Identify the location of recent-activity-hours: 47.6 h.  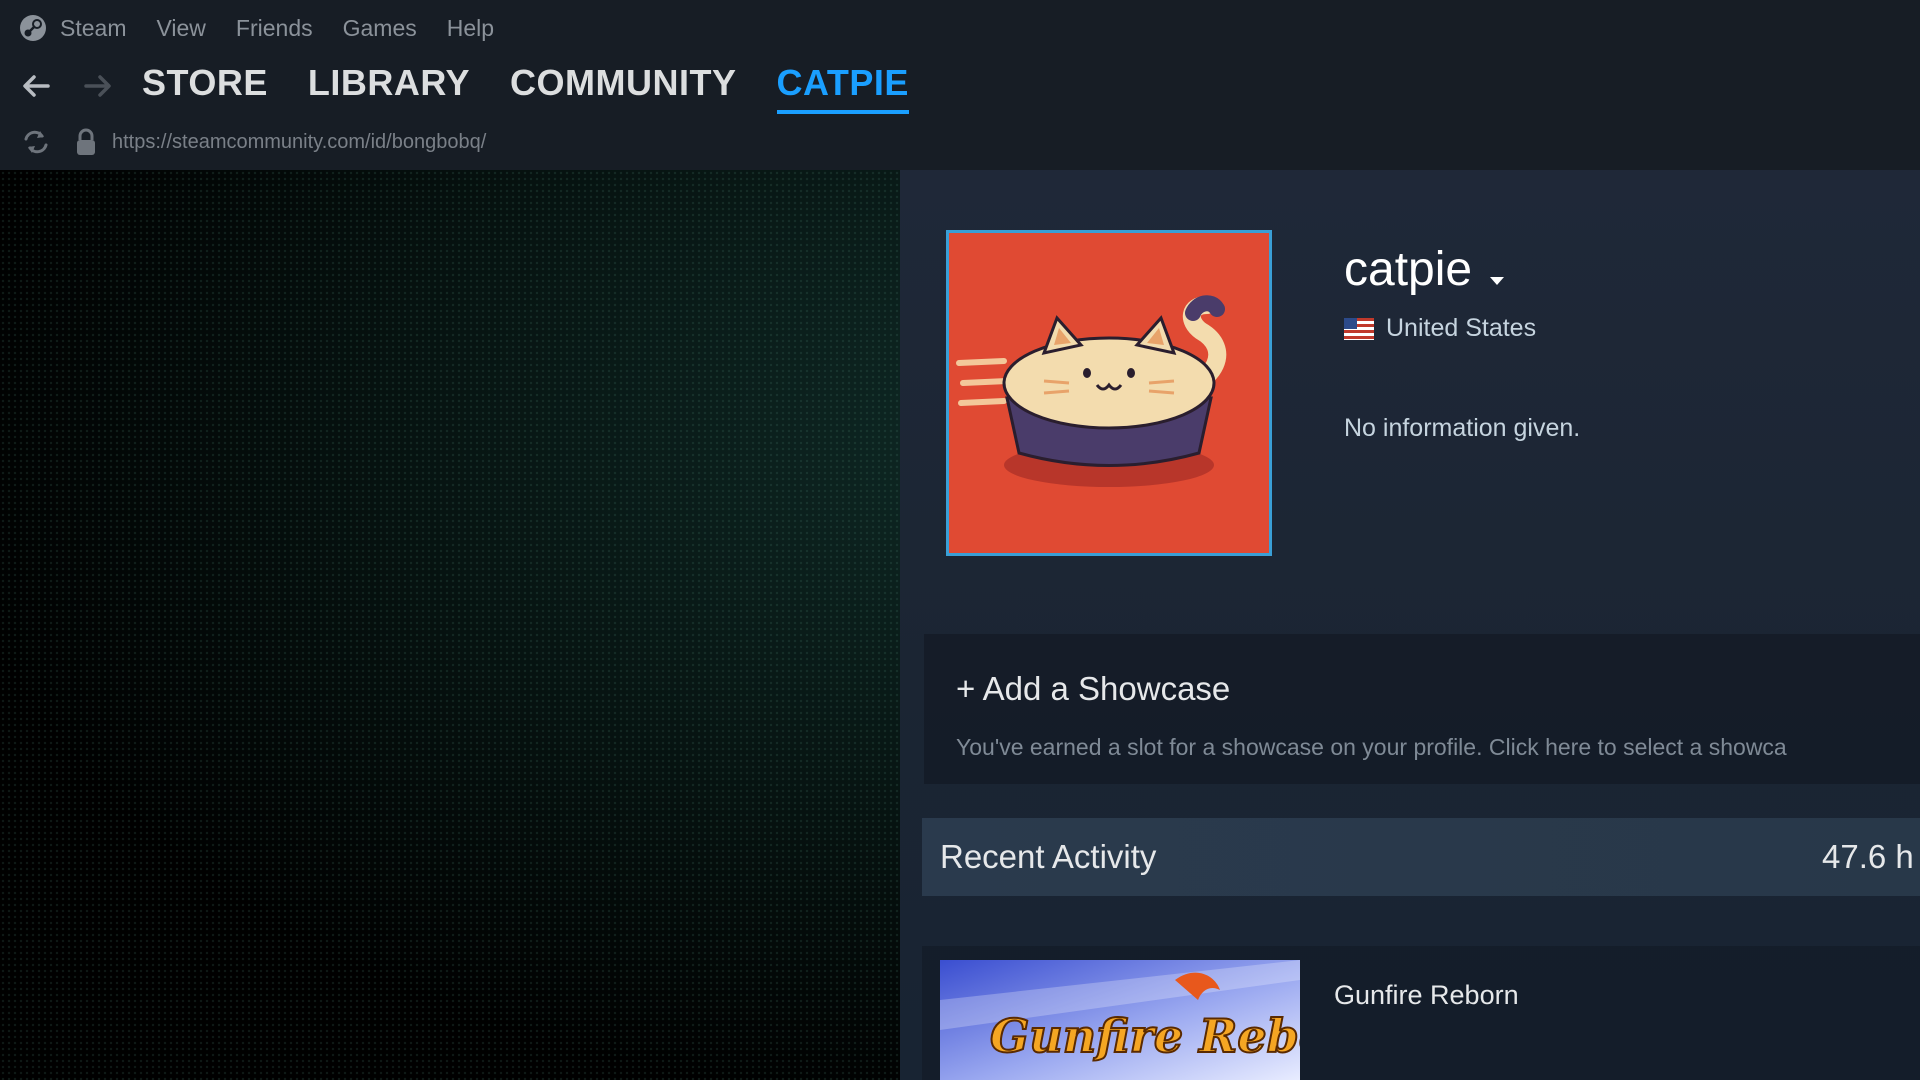
(1868, 856).